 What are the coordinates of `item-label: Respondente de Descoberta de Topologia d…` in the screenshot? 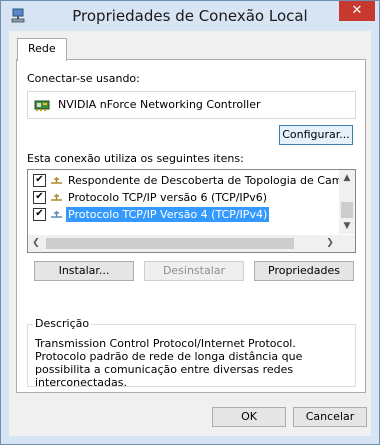 It's located at (212, 180).